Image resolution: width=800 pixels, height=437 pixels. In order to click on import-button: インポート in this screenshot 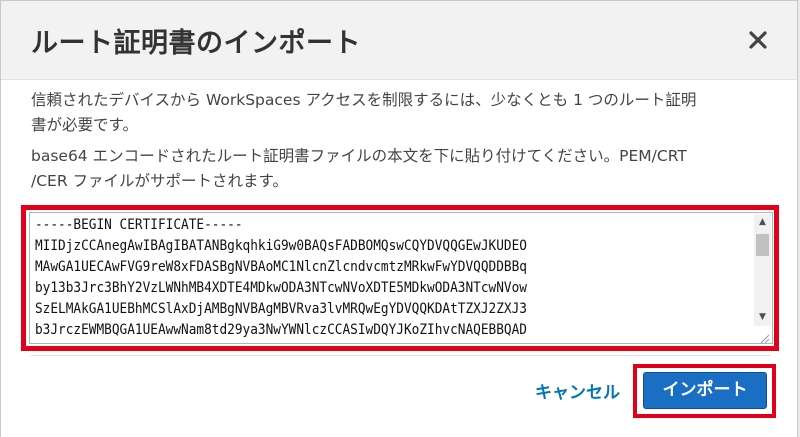, I will do `click(705, 390)`.